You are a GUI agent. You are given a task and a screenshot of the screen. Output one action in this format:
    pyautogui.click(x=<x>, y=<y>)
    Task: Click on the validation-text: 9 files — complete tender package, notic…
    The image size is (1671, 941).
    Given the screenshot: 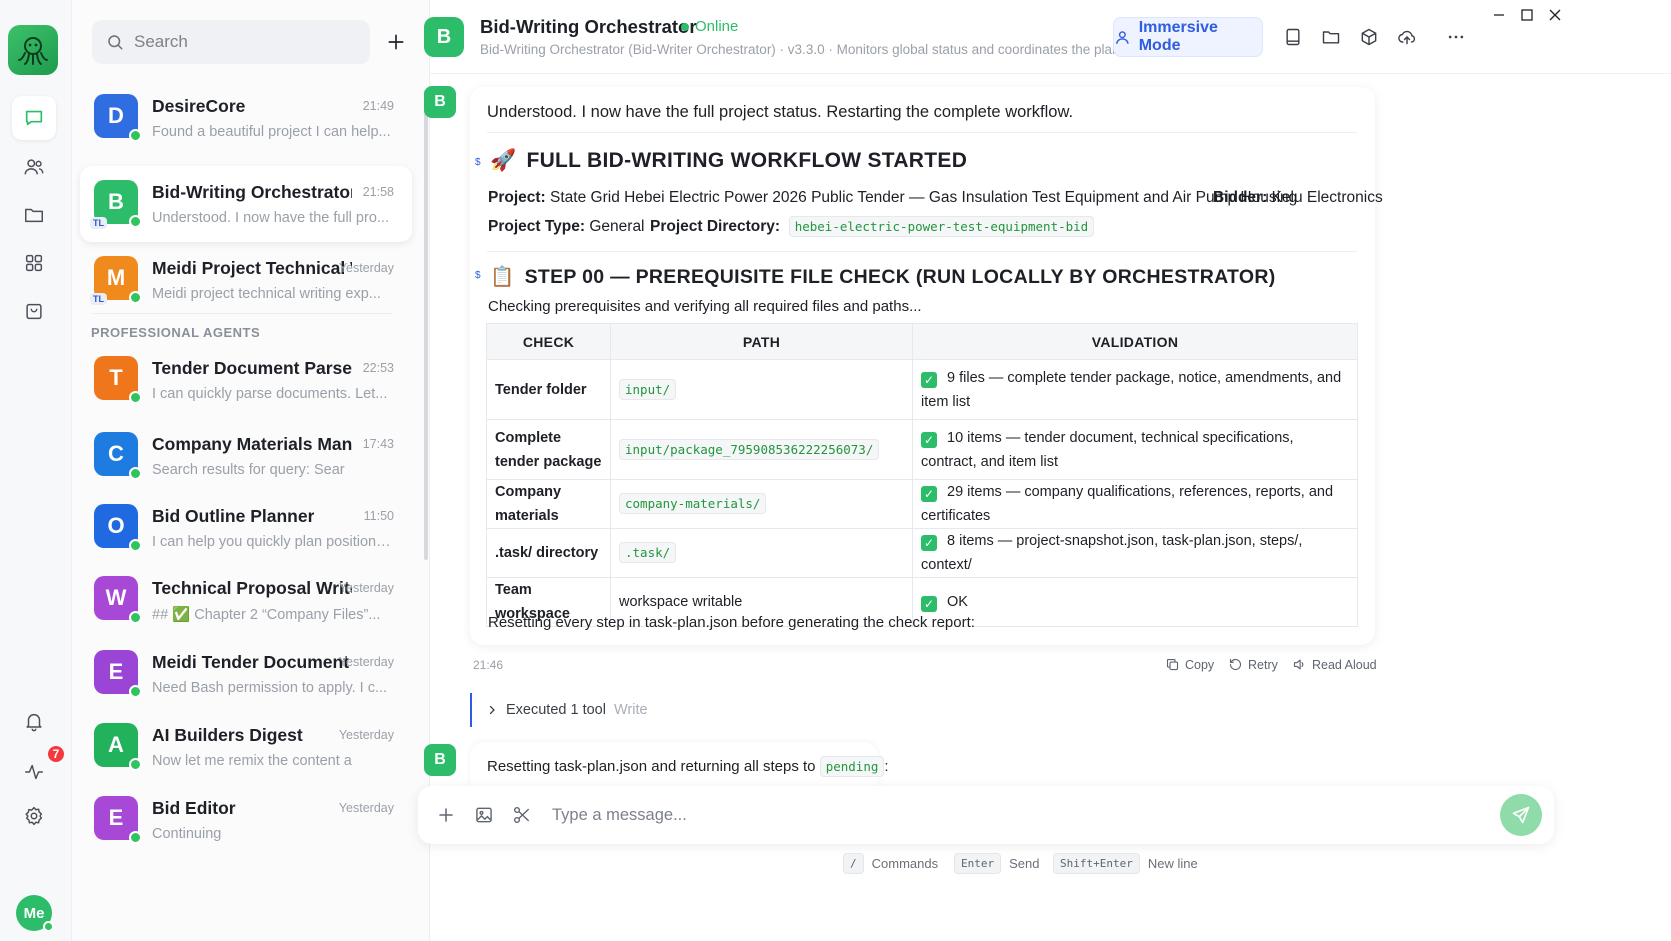 What is the action you would take?
    pyautogui.click(x=1131, y=389)
    